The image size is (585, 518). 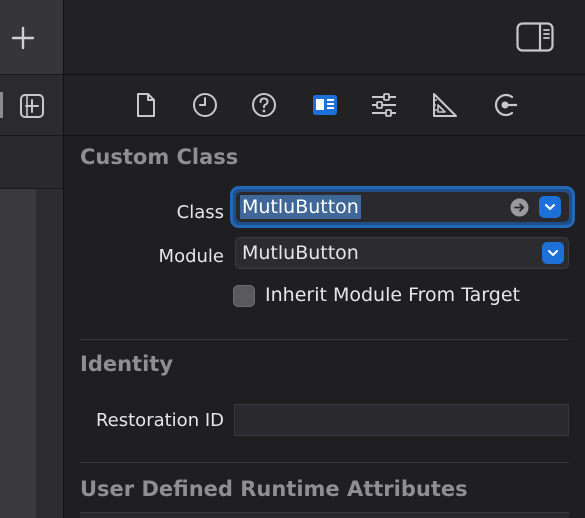 I want to click on ruler-icon, so click(x=445, y=105).